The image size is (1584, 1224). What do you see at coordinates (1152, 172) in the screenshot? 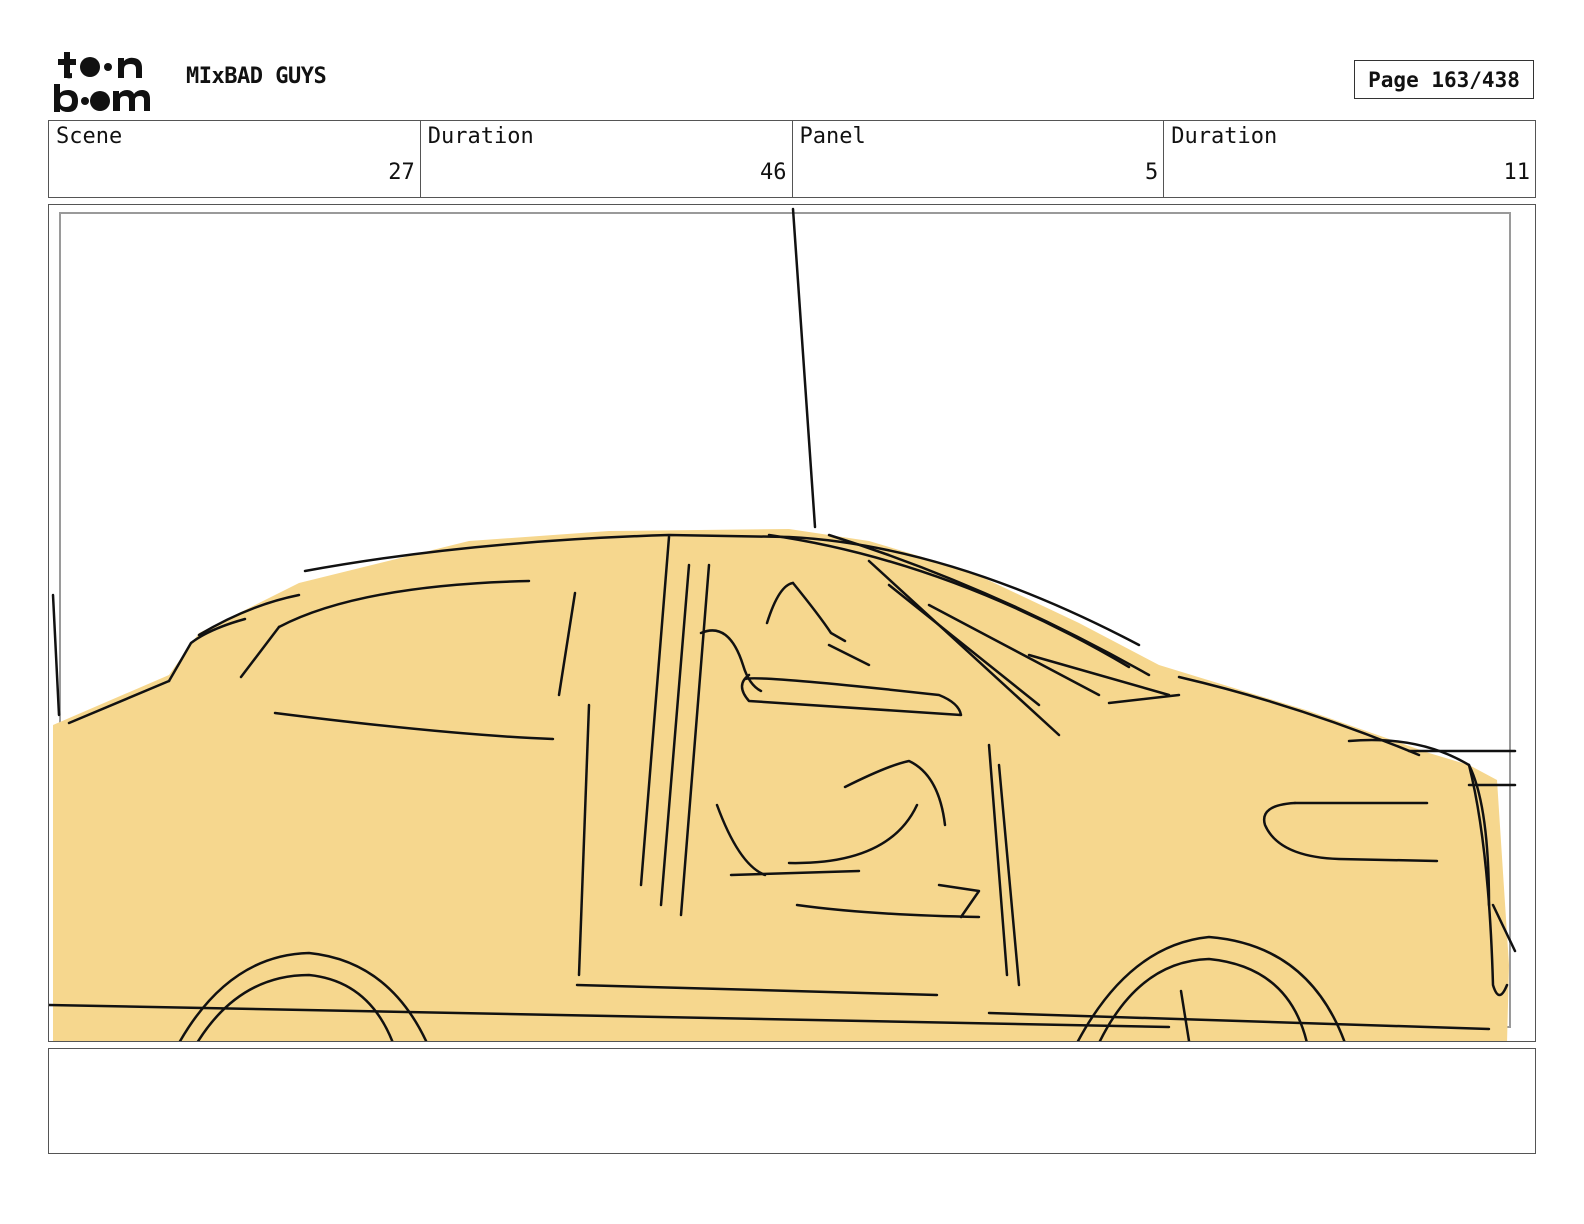
I see `panel-value: 5` at bounding box center [1152, 172].